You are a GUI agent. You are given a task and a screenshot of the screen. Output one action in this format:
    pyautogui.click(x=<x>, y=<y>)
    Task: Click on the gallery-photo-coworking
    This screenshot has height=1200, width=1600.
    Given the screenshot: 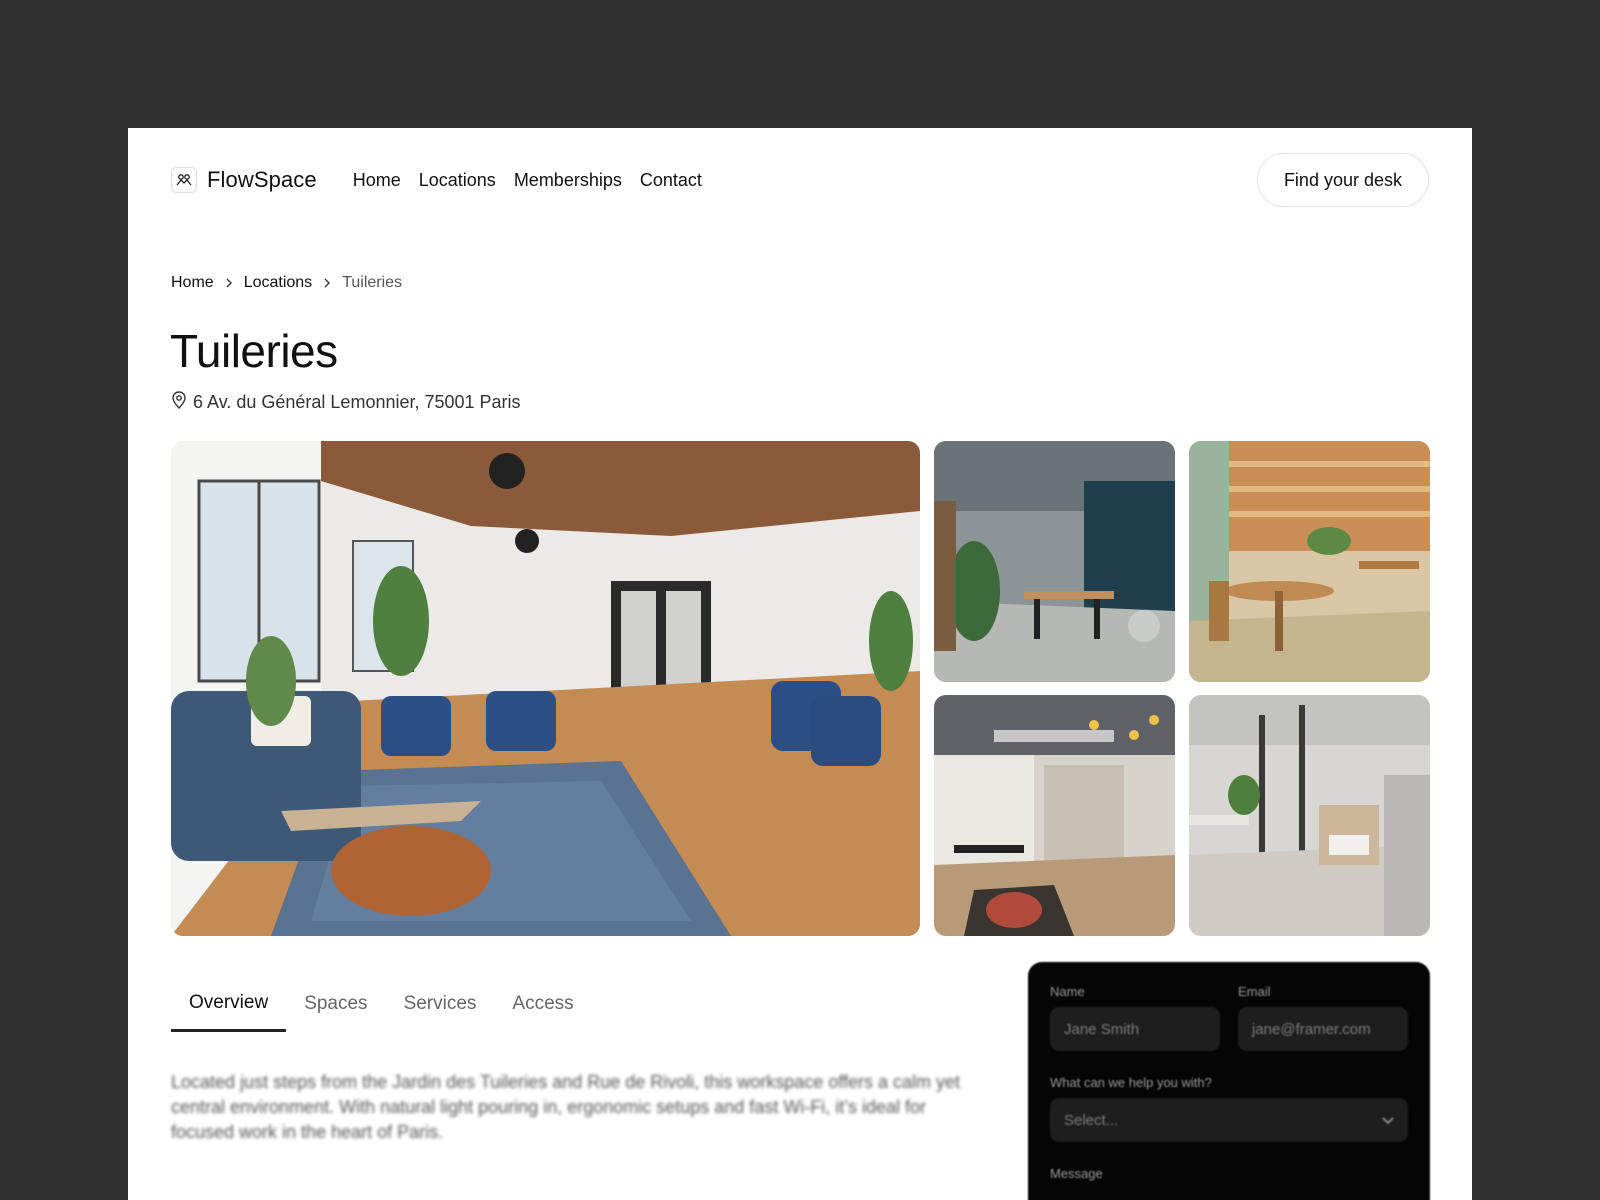 What is the action you would take?
    pyautogui.click(x=1054, y=561)
    